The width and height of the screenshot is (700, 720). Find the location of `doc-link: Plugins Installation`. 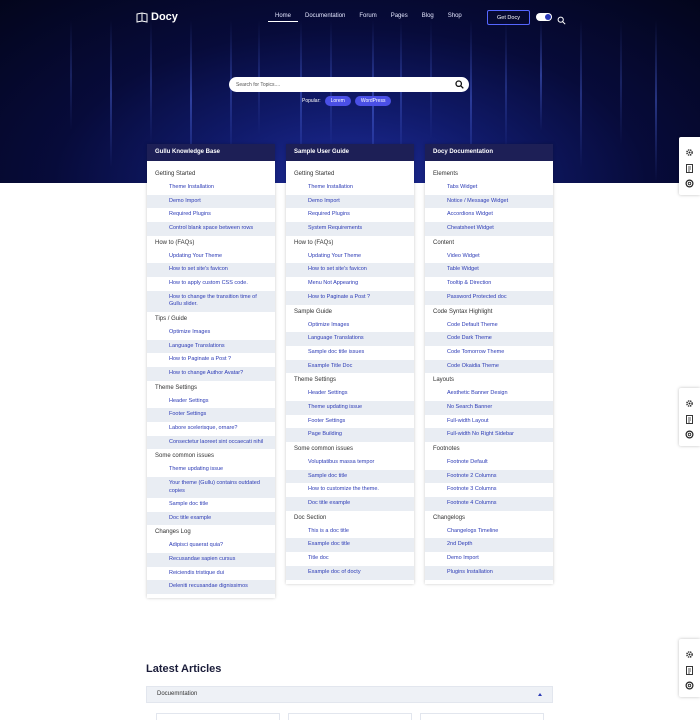

doc-link: Plugins Installation is located at coordinates (489, 572).